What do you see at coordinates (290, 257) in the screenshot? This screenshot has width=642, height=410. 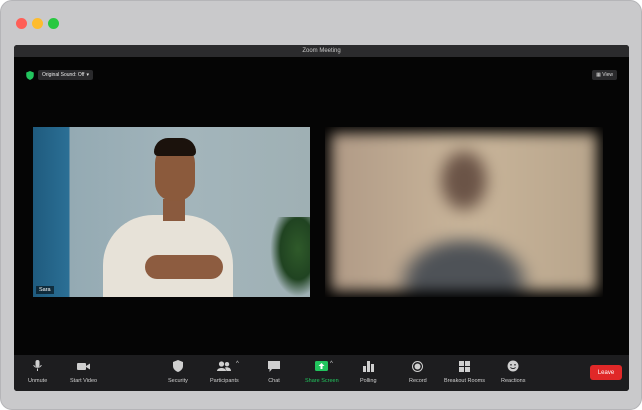 I see `plant-background` at bounding box center [290, 257].